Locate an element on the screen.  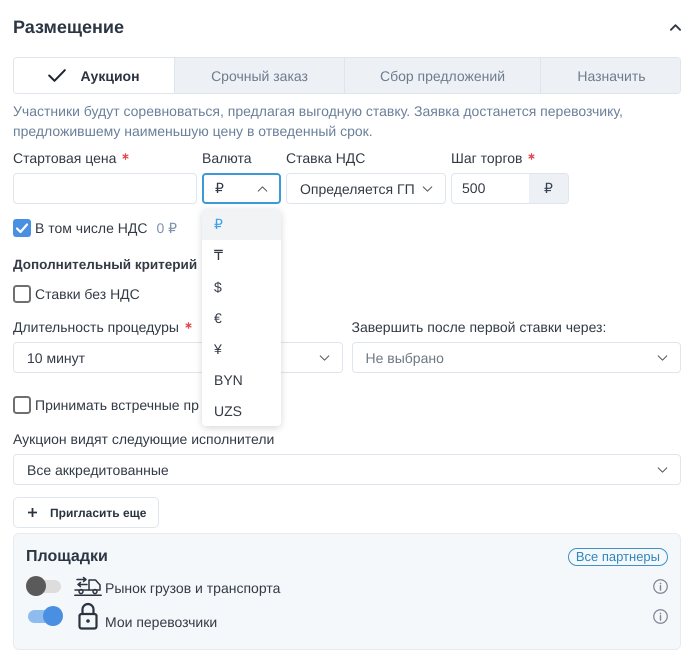
bid-step-field: 500 ₽ is located at coordinates (510, 188).